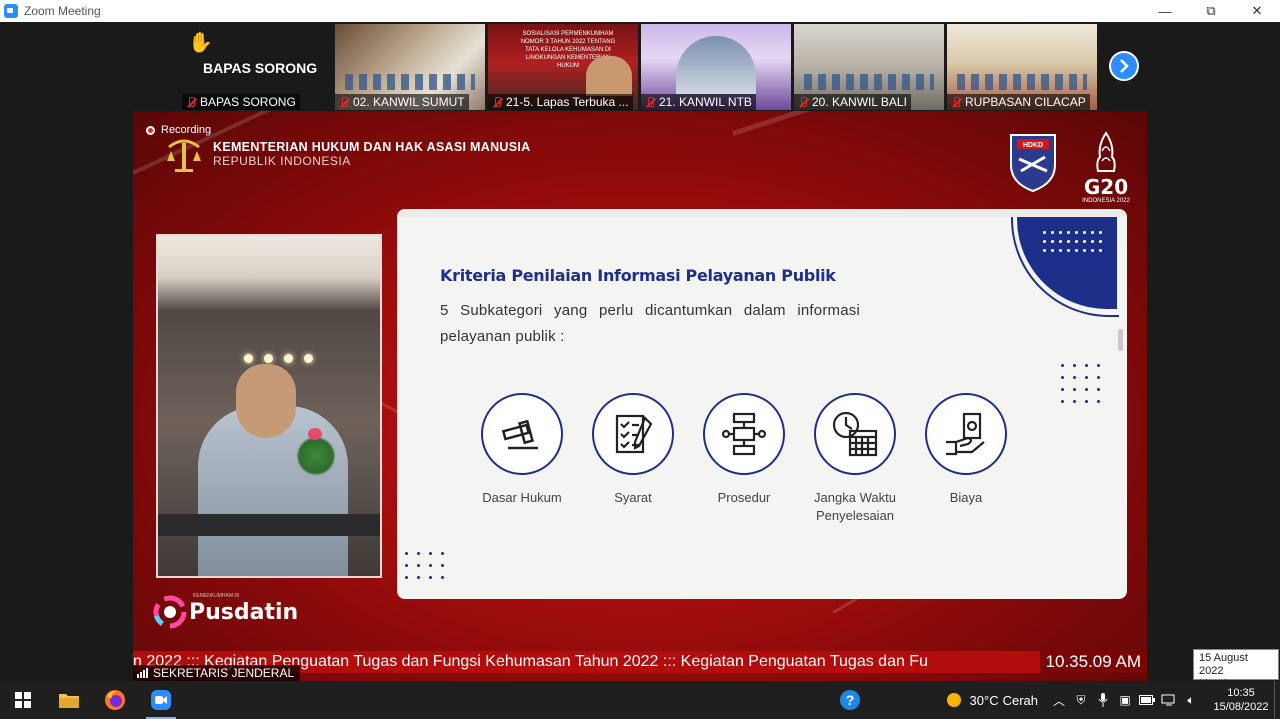 Image resolution: width=1280 pixels, height=719 pixels. Describe the element at coordinates (200, 43) in the screenshot. I see `raised-hand-icon: ✋` at that location.